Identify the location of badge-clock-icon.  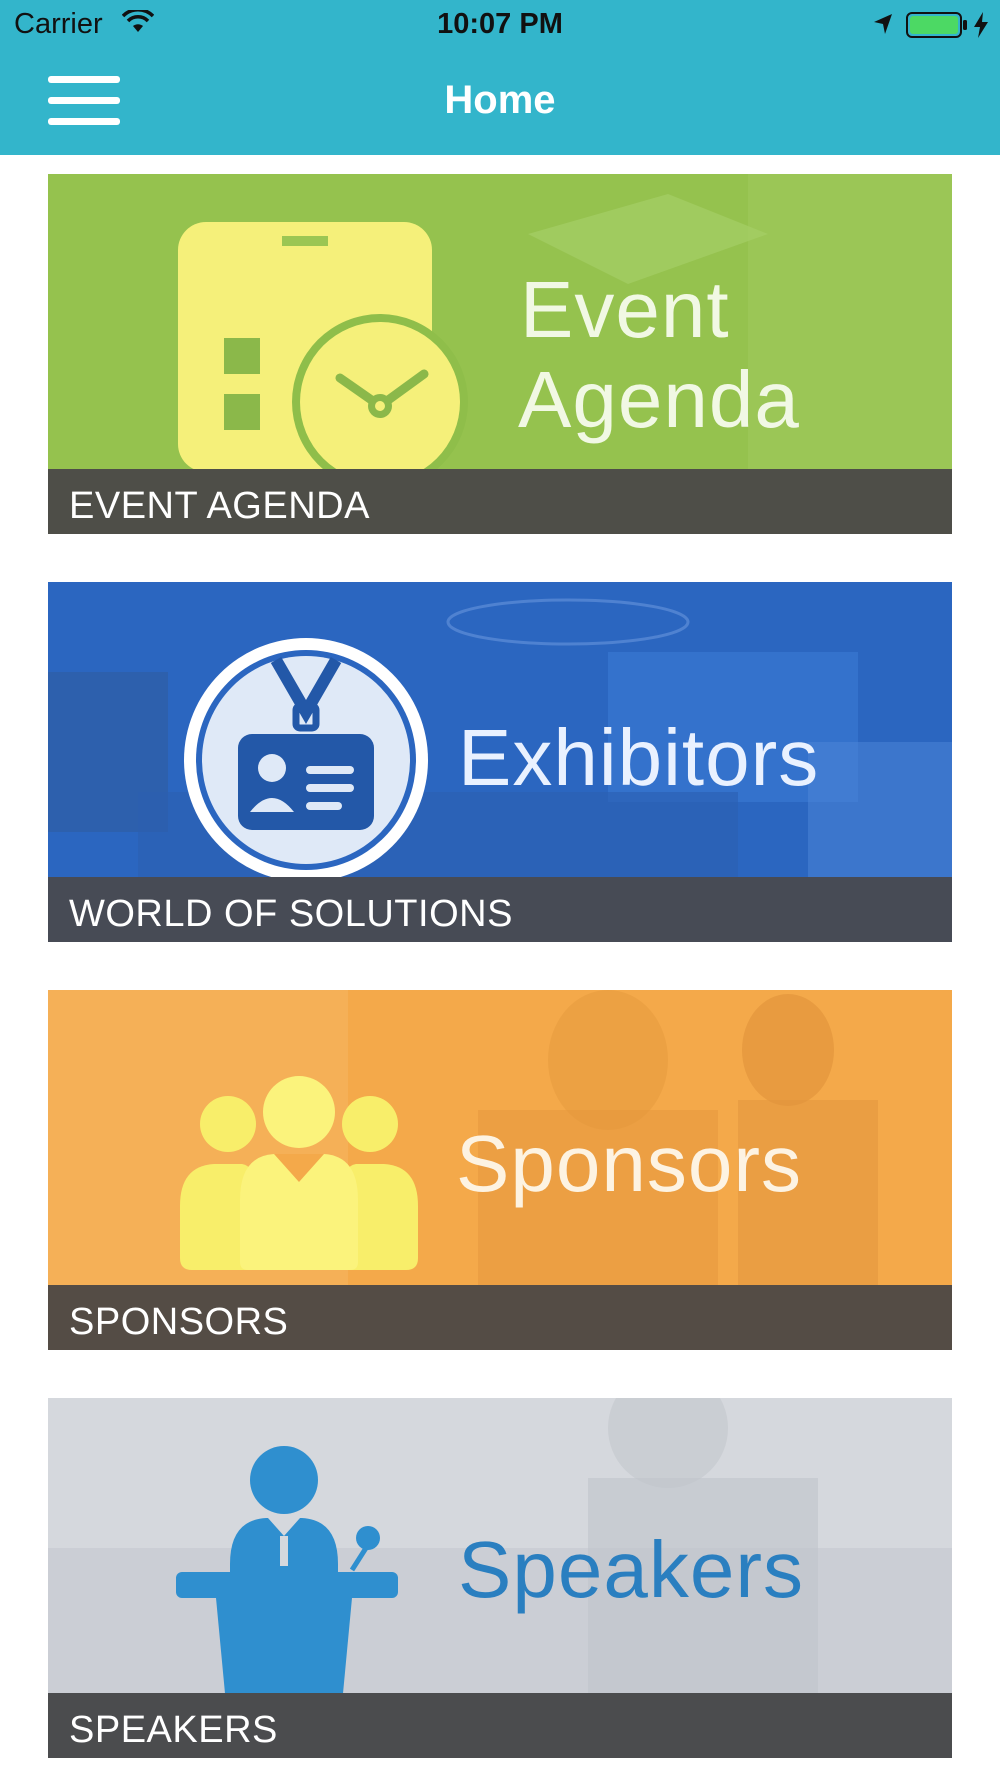
(323, 347).